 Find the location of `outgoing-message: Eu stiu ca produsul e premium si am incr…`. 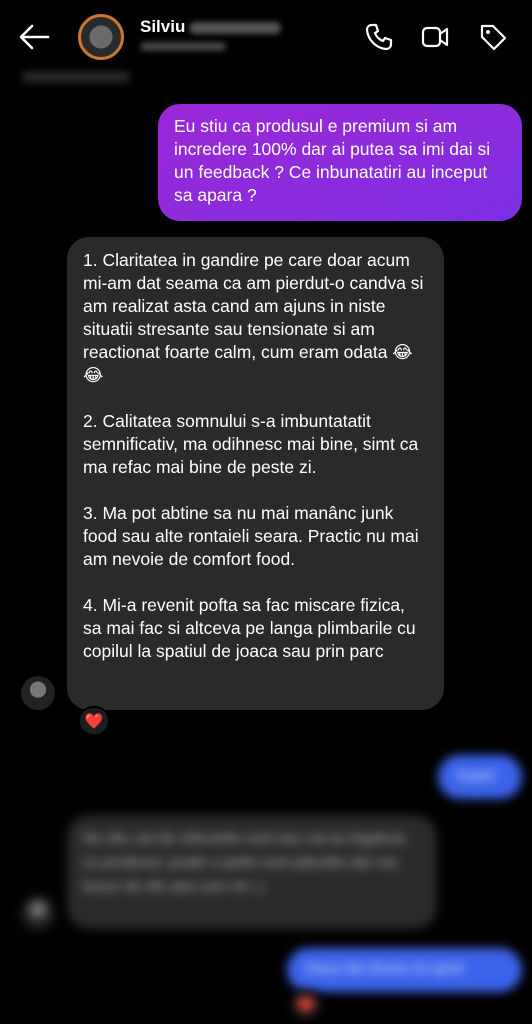

outgoing-message: Eu stiu ca produsul e premium si am incr… is located at coordinates (340, 162).